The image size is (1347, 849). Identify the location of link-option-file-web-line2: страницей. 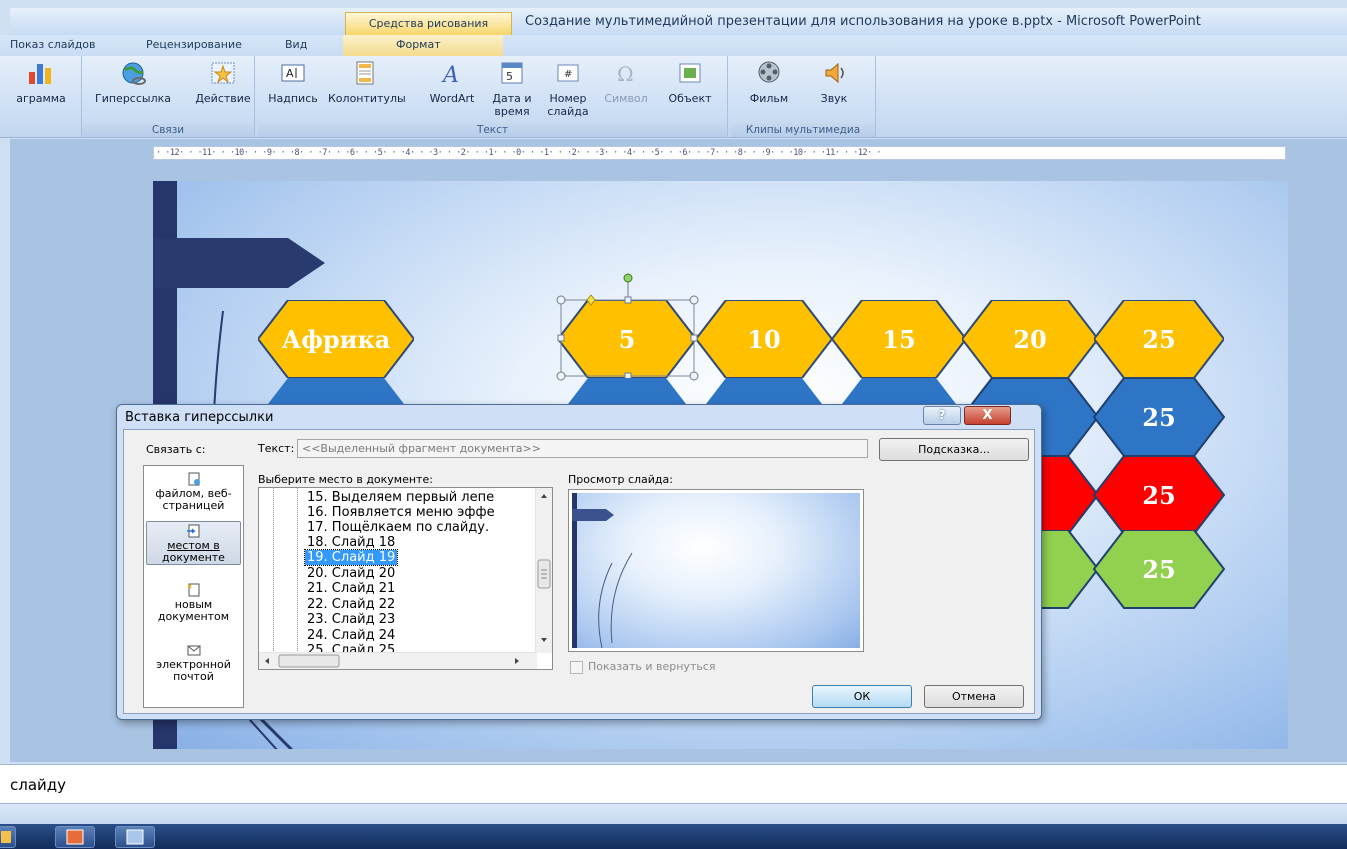
(193, 505).